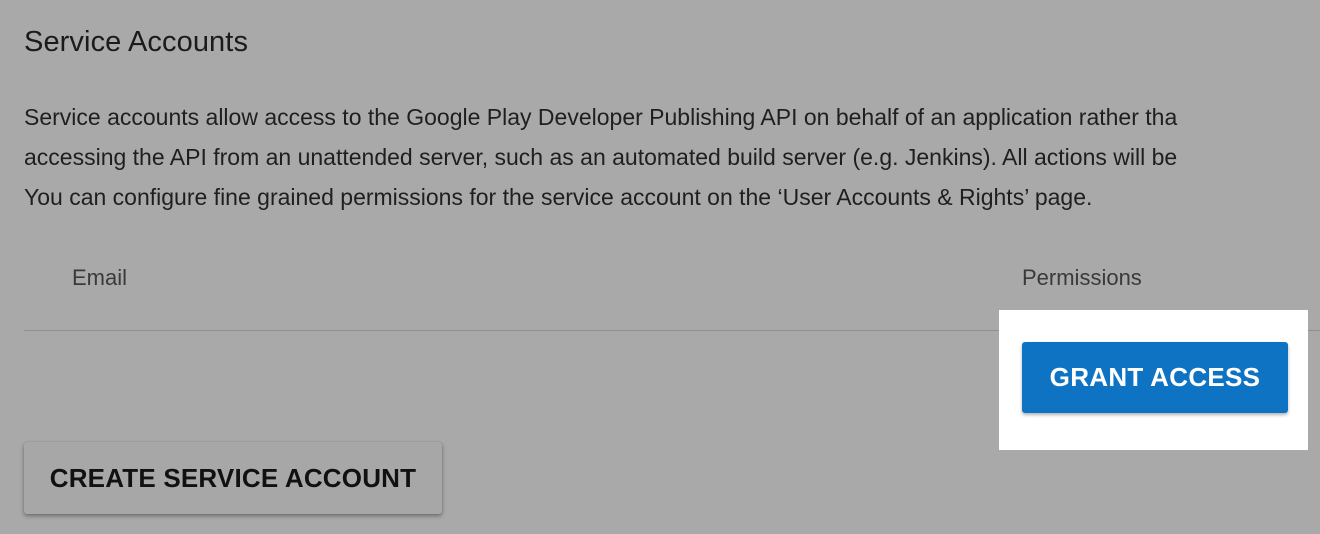 The height and width of the screenshot is (534, 1320). Describe the element at coordinates (1082, 277) in the screenshot. I see `column-header-permissions: Permissions` at that location.